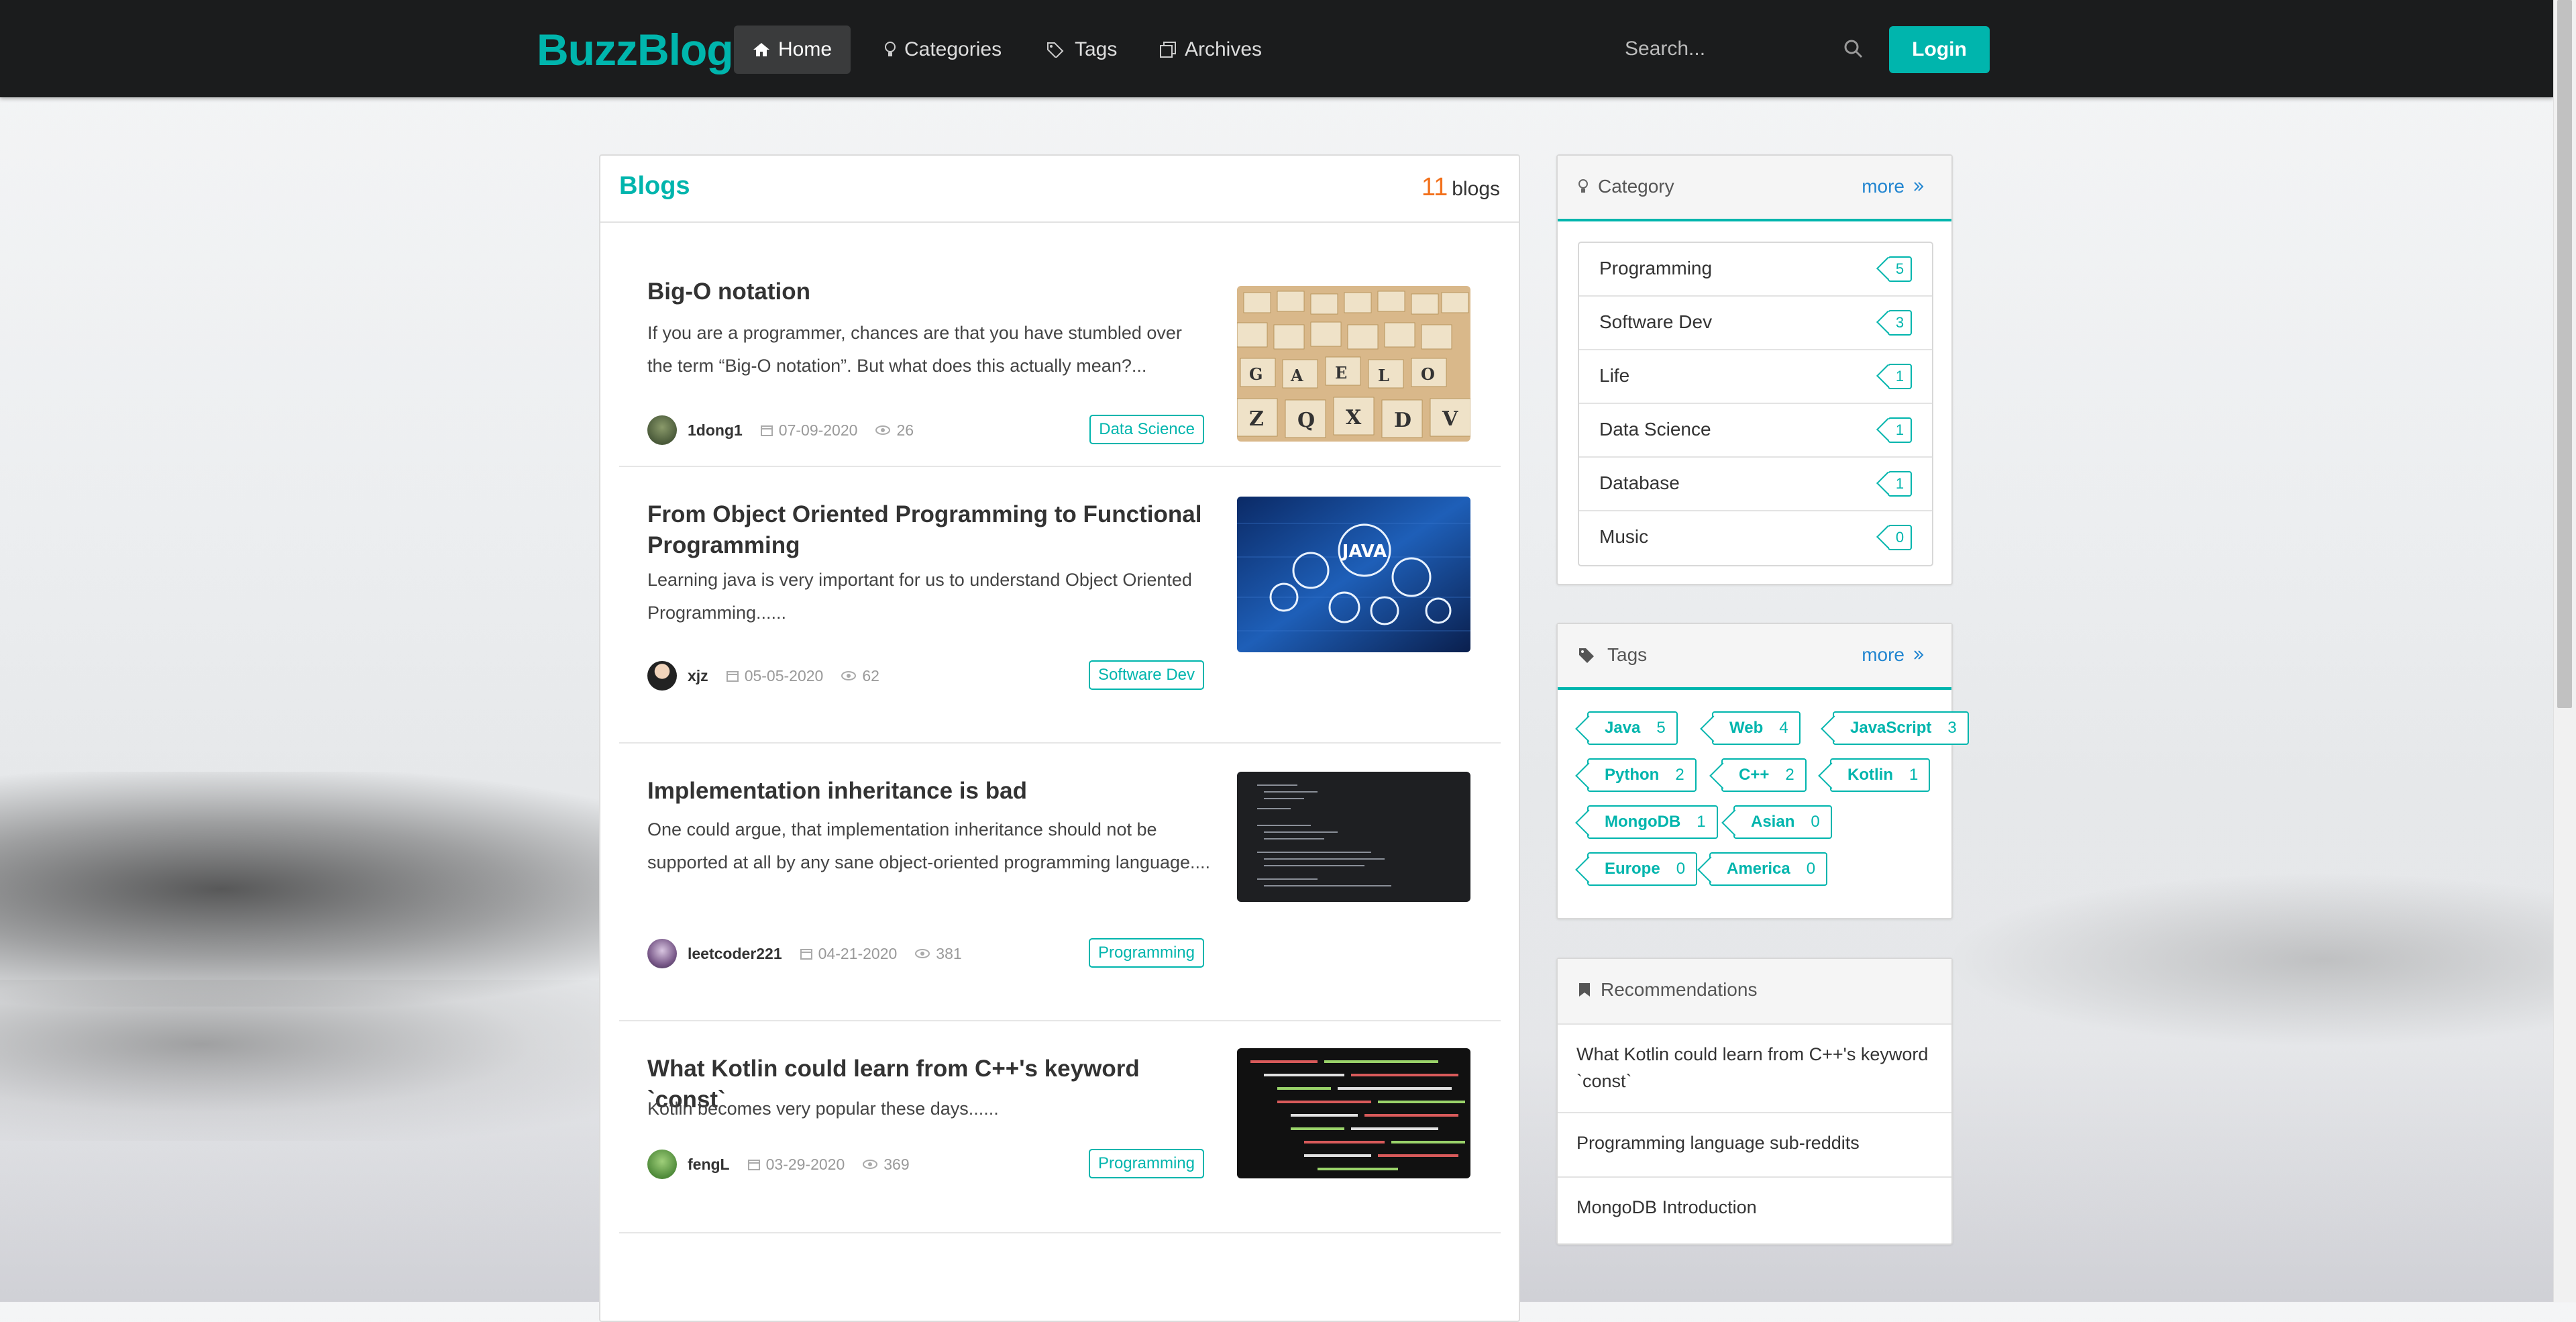  What do you see at coordinates (1624, 536) in the screenshot?
I see `category-item-name: Music` at bounding box center [1624, 536].